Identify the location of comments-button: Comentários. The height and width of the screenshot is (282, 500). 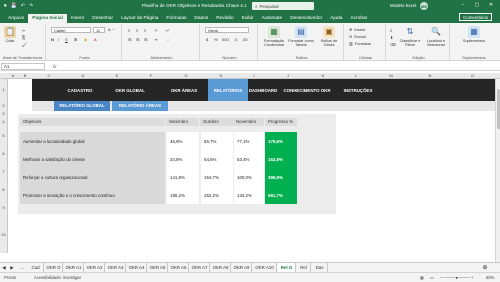
(475, 17).